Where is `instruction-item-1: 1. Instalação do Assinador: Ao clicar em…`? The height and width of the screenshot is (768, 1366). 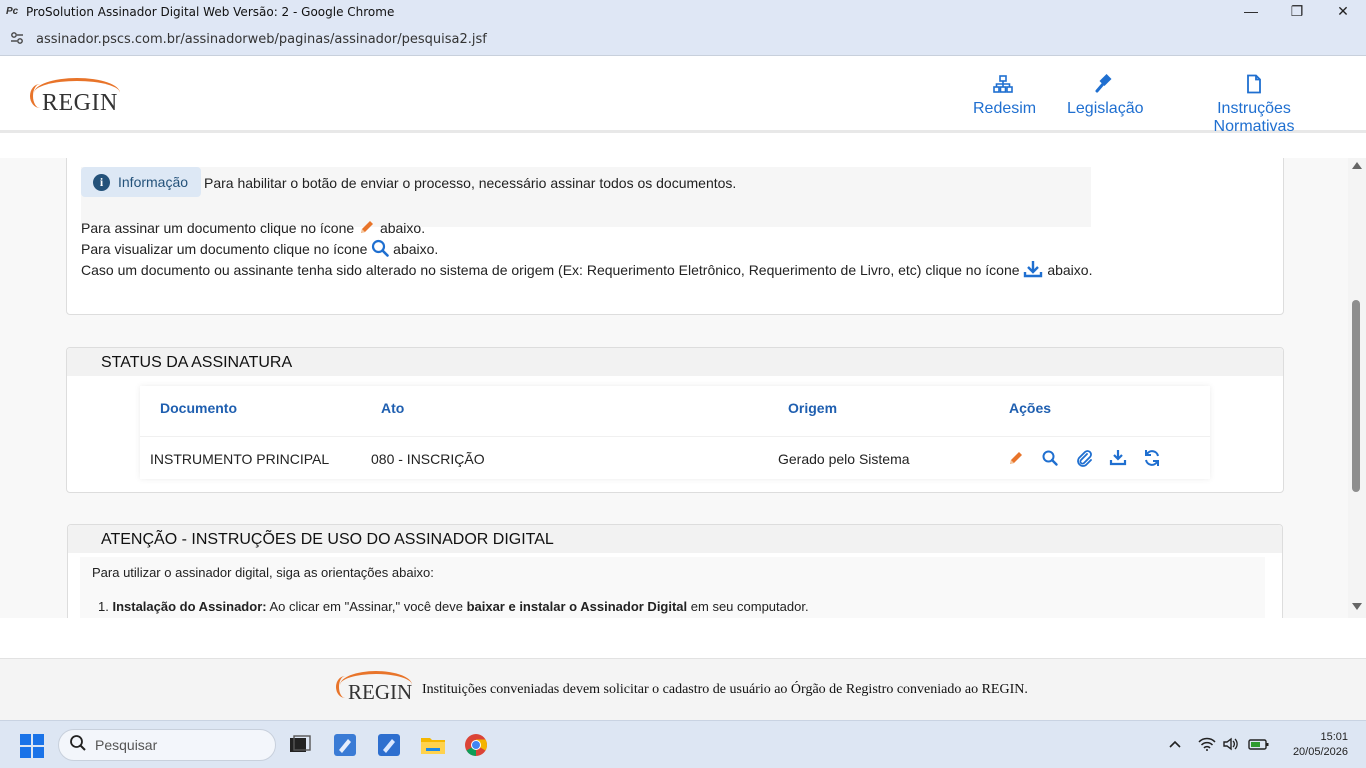
instruction-item-1: 1. Instalação do Assinador: Ao clicar em… is located at coordinates (453, 606).